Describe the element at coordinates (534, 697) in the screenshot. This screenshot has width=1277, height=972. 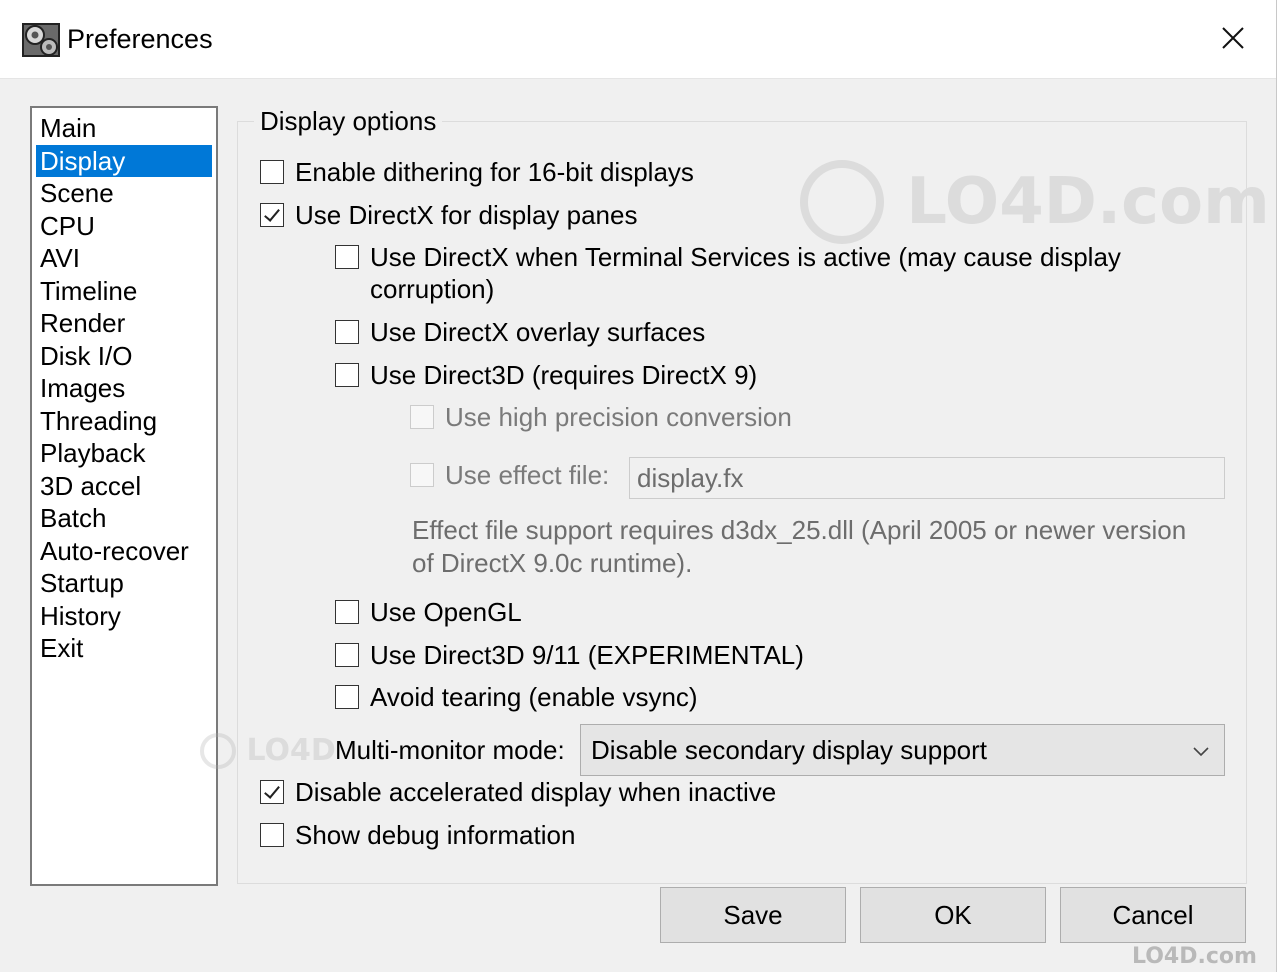
I see `vsync-label: Avoid tearing (enable vsync)` at that location.